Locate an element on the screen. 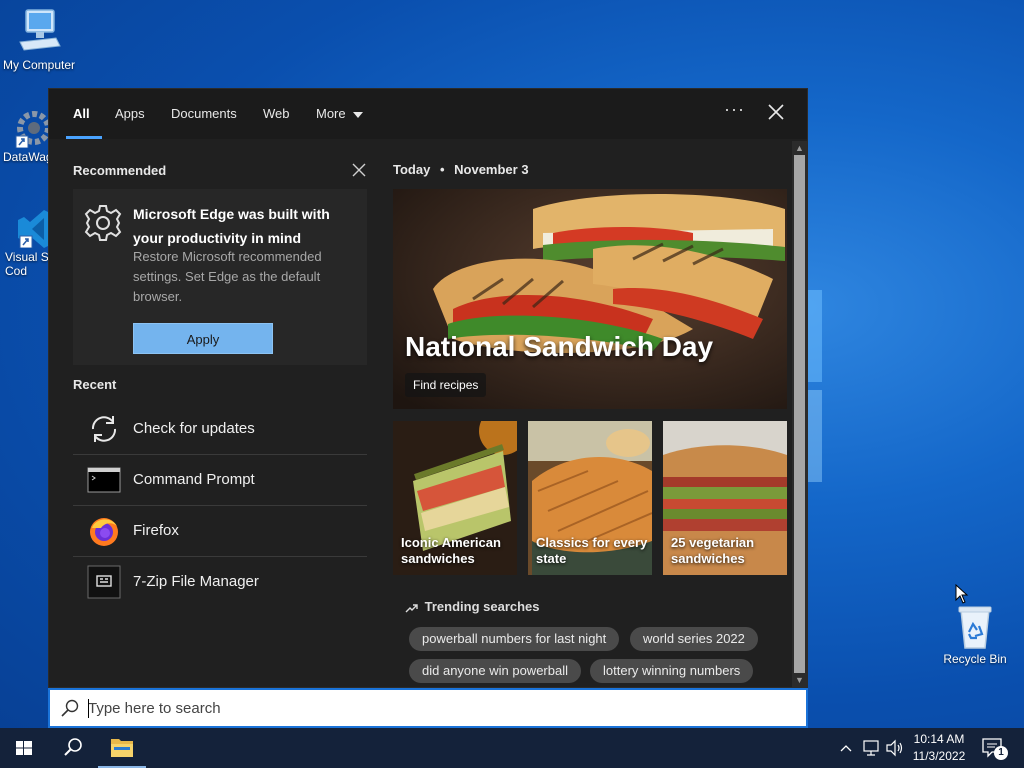 This screenshot has width=1024, height=768. trending-arrow-icon is located at coordinates (411, 608).